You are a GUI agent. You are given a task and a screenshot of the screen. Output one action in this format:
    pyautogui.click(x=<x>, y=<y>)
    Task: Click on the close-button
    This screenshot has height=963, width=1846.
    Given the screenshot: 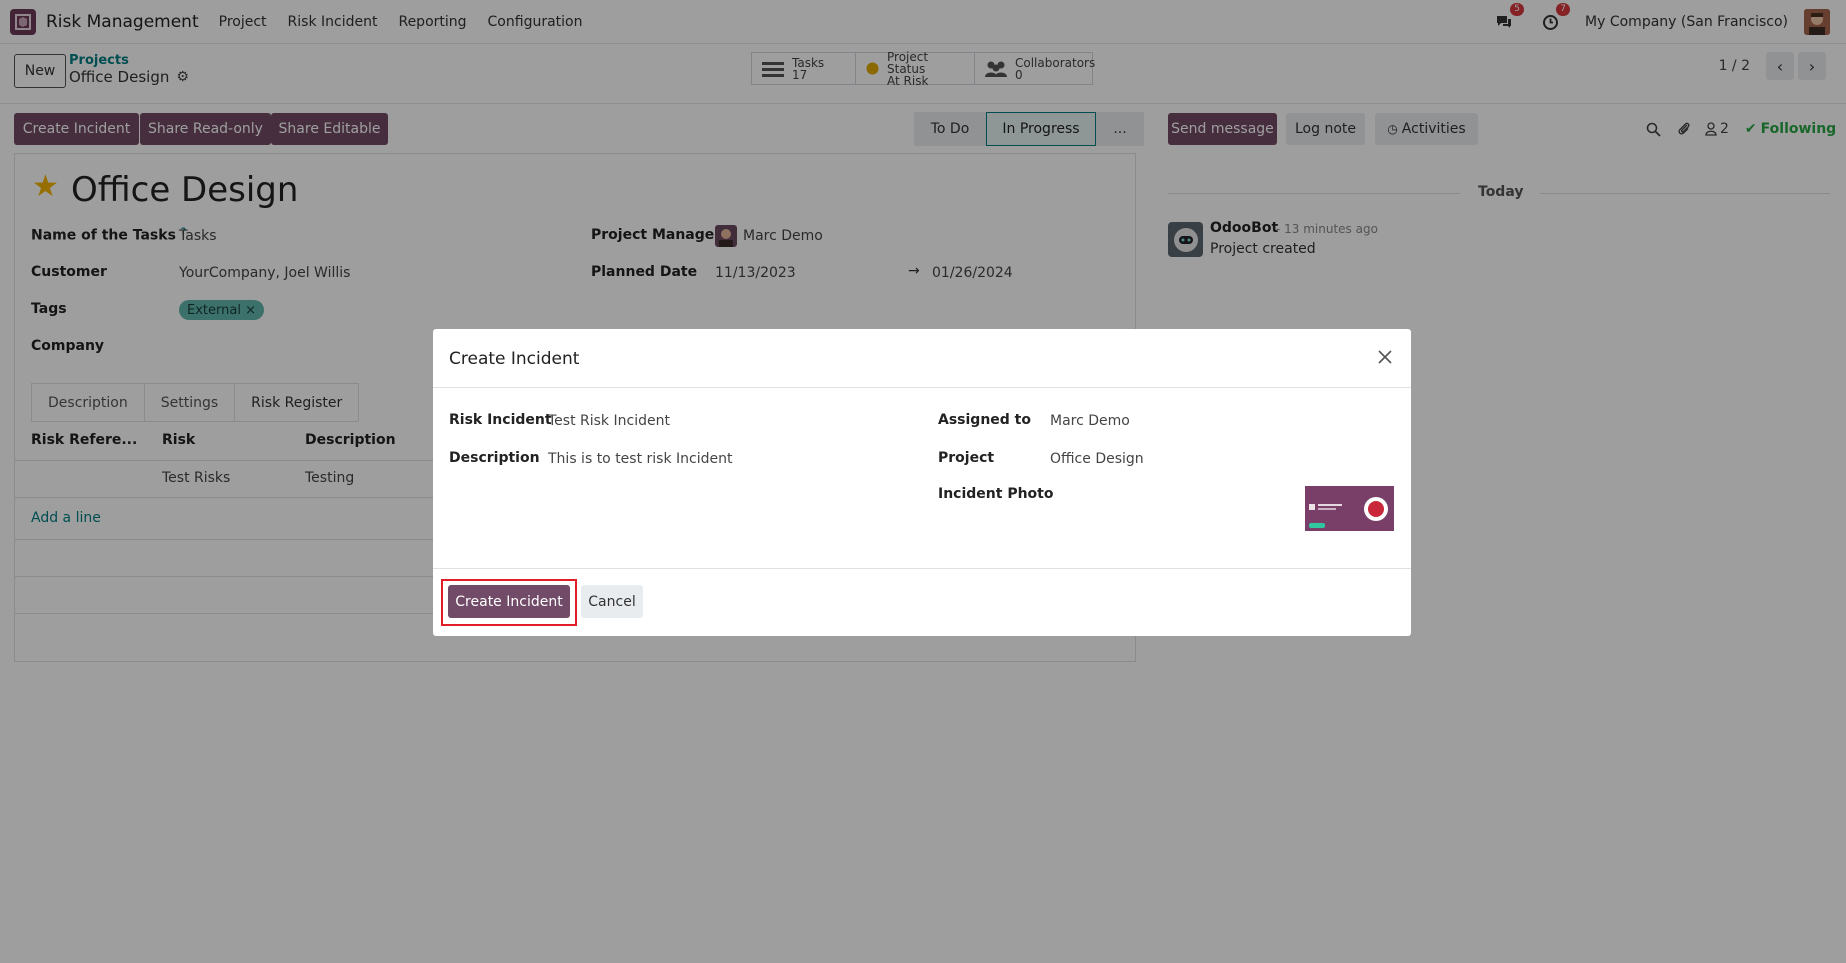 What is the action you would take?
    pyautogui.click(x=1385, y=357)
    